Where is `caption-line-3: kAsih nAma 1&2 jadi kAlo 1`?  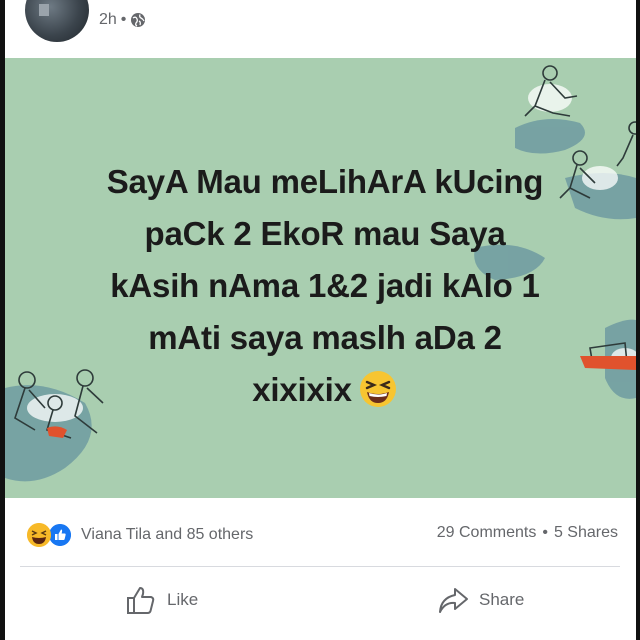 caption-line-3: kAsih nAma 1&2 jadi kAlo 1 is located at coordinates (325, 285).